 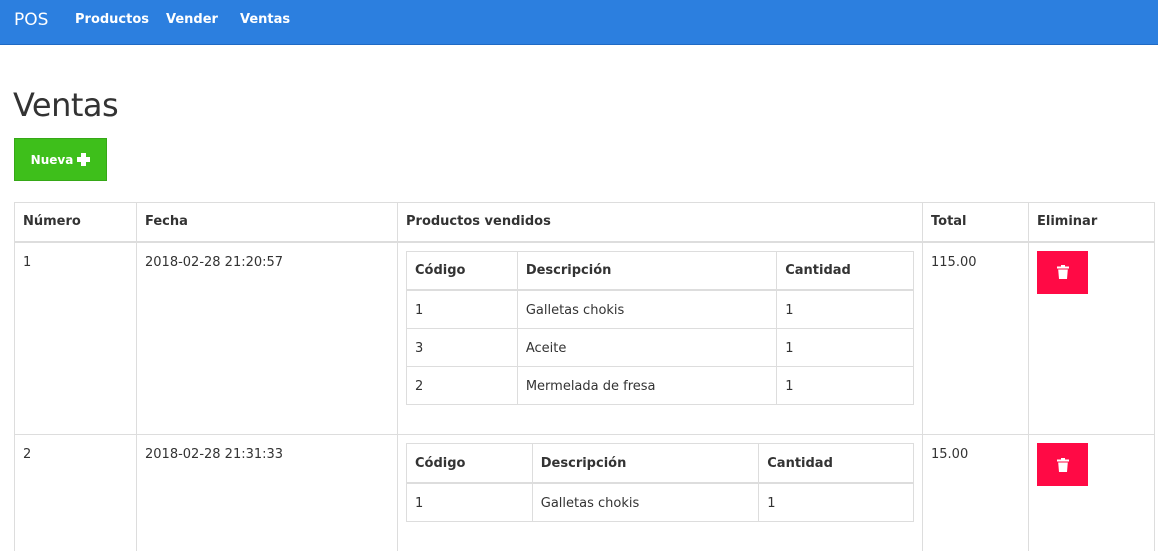 What do you see at coordinates (647, 385) in the screenshot?
I see `product-descripcion: Mermelada de fresa` at bounding box center [647, 385].